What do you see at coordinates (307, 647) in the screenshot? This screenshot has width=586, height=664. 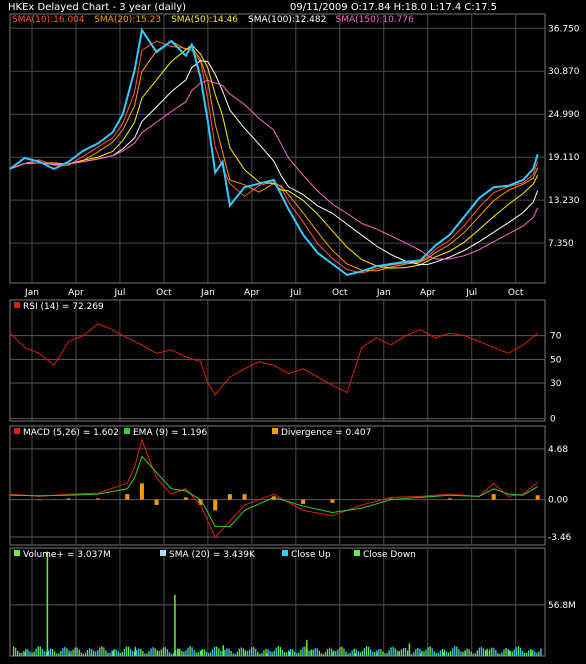 I see `volume-spike-bar` at bounding box center [307, 647].